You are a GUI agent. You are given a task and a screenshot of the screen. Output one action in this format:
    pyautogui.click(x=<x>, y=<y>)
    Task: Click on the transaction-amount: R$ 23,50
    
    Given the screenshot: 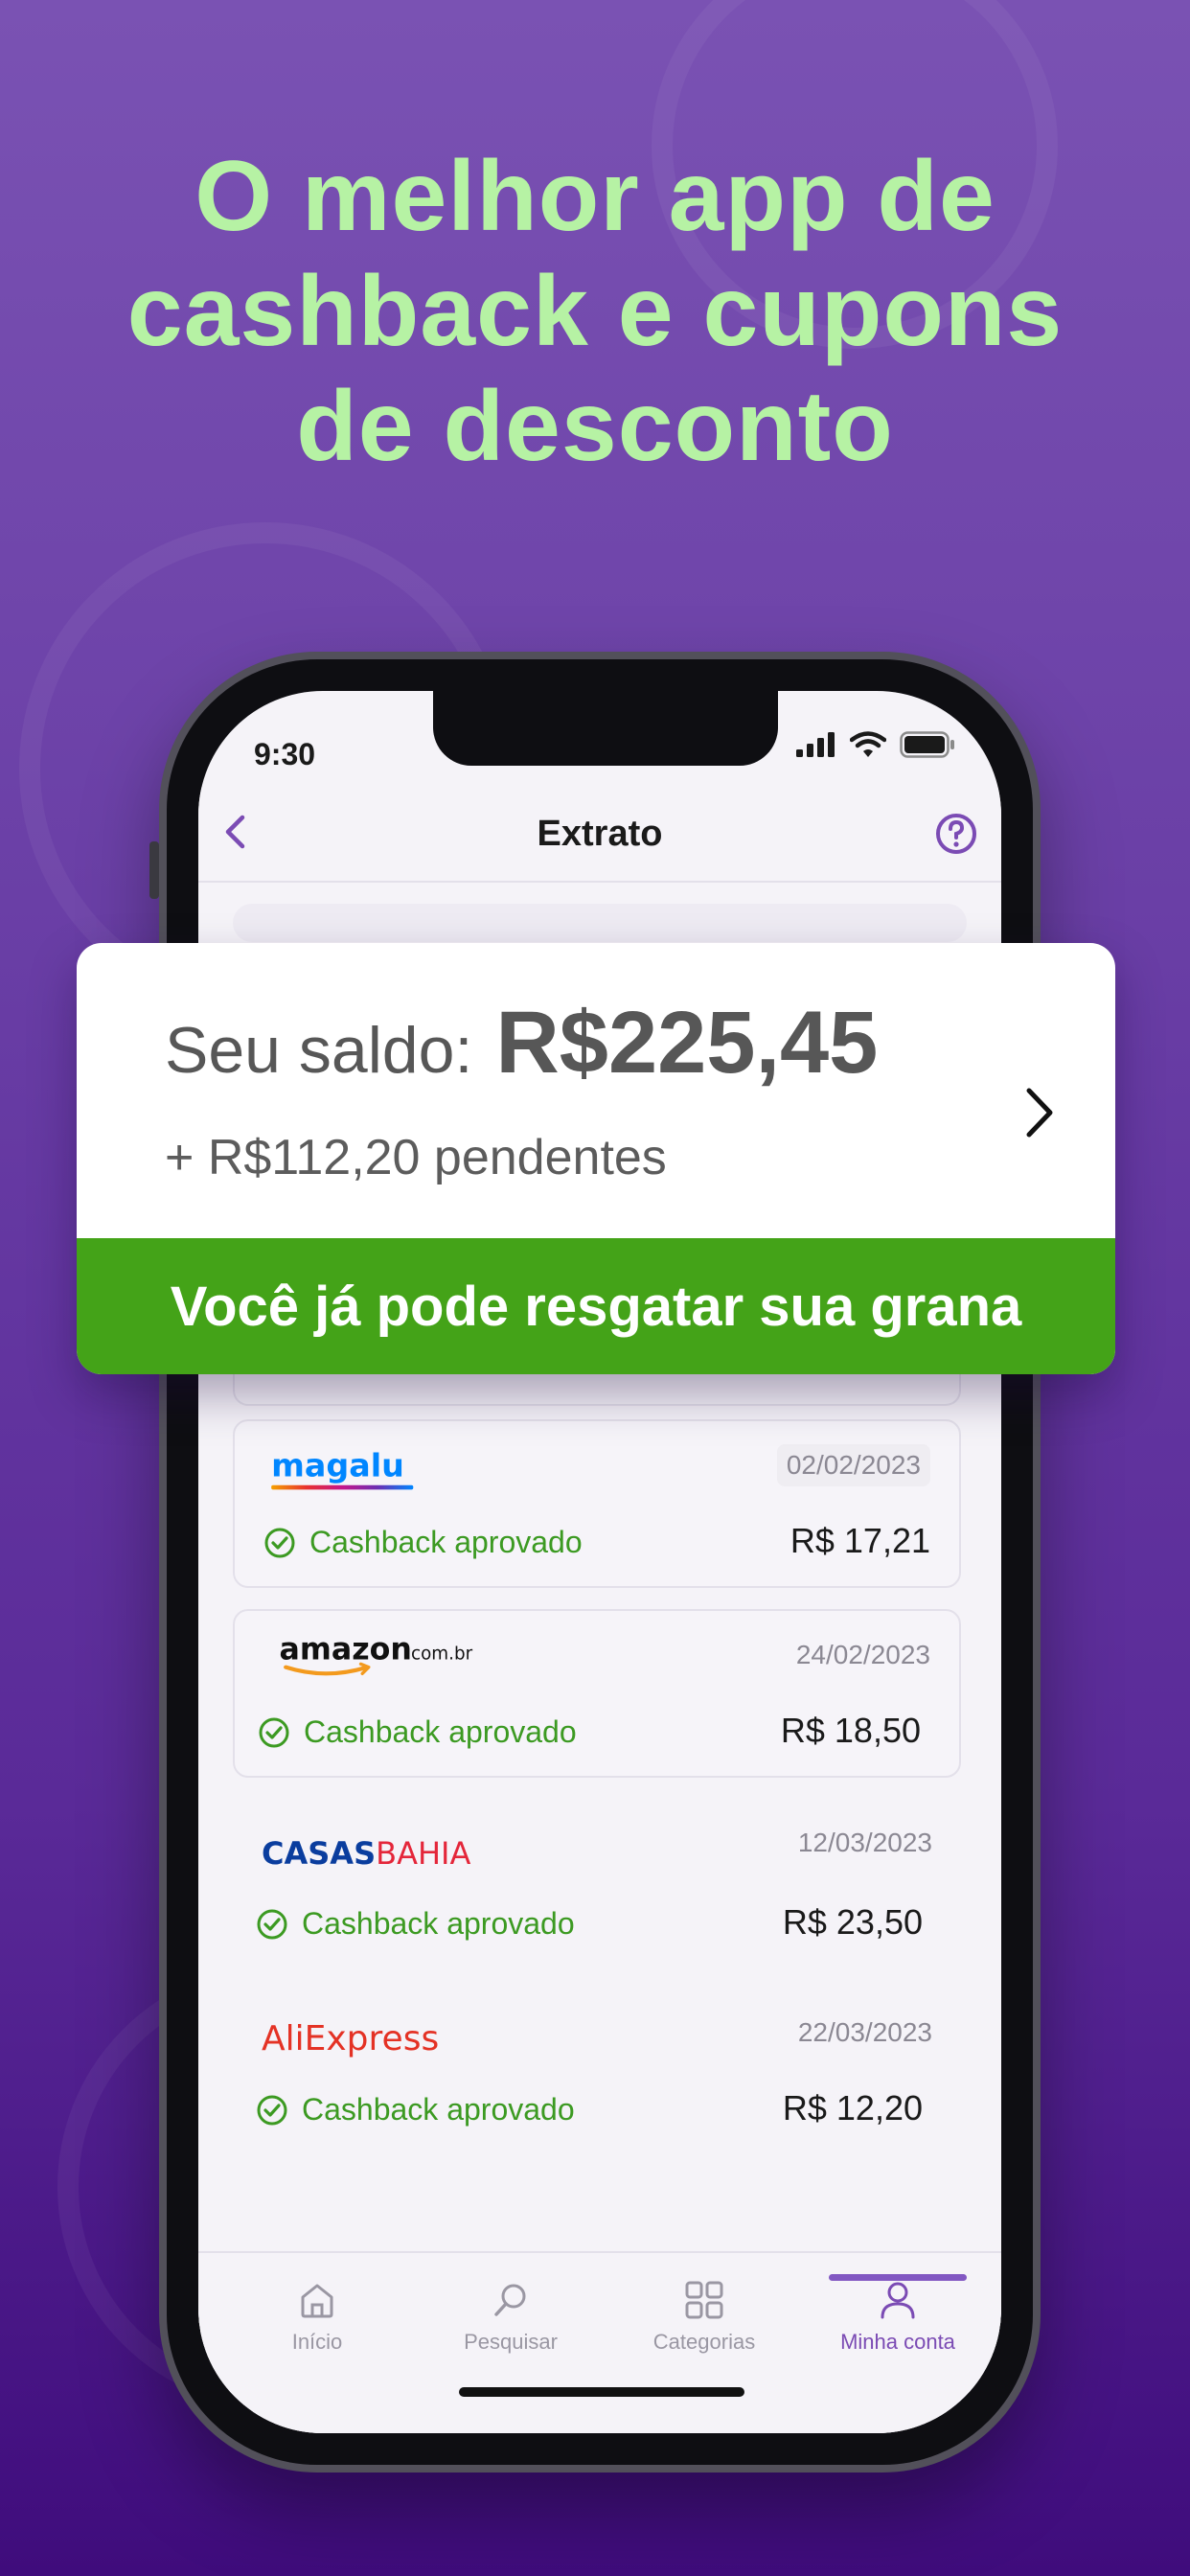 What is the action you would take?
    pyautogui.click(x=853, y=1922)
    